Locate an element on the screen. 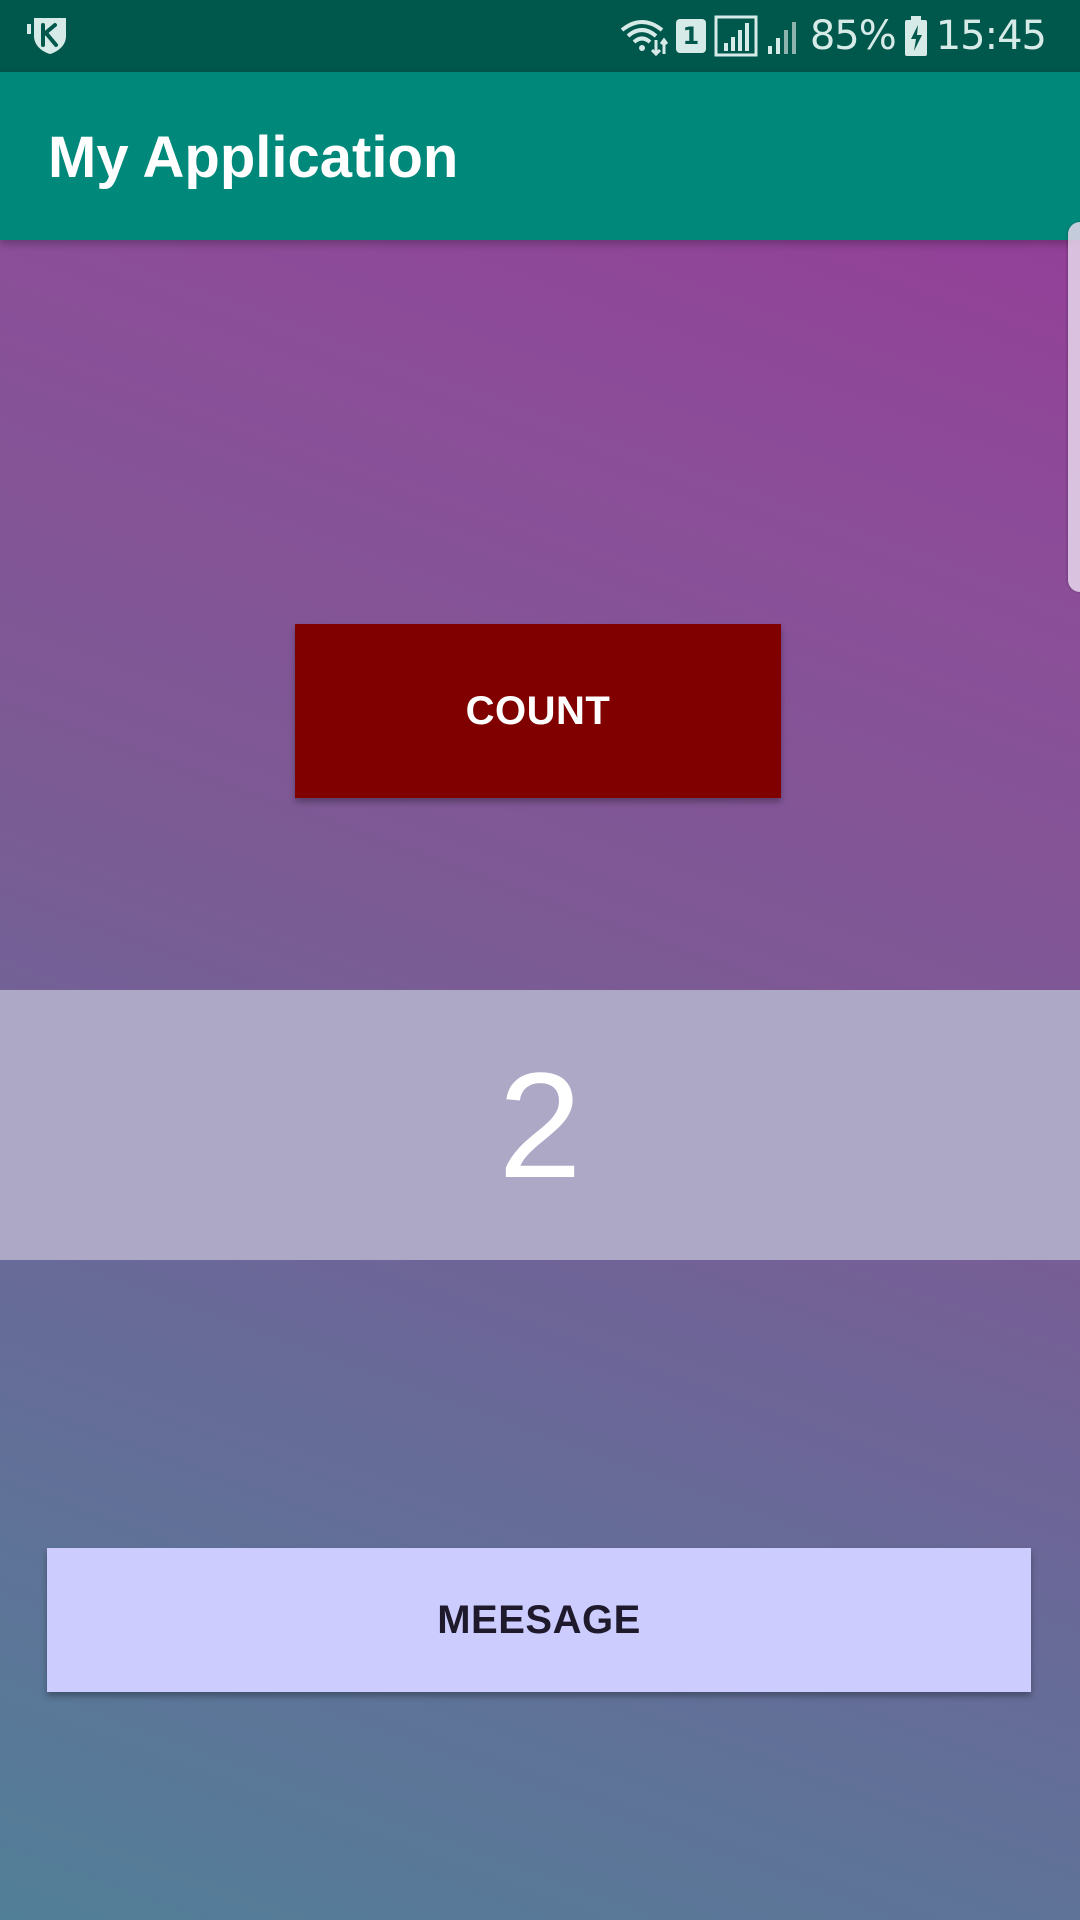 Image resolution: width=1080 pixels, height=1920 pixels. message-button: MEESAGE is located at coordinates (539, 1620).